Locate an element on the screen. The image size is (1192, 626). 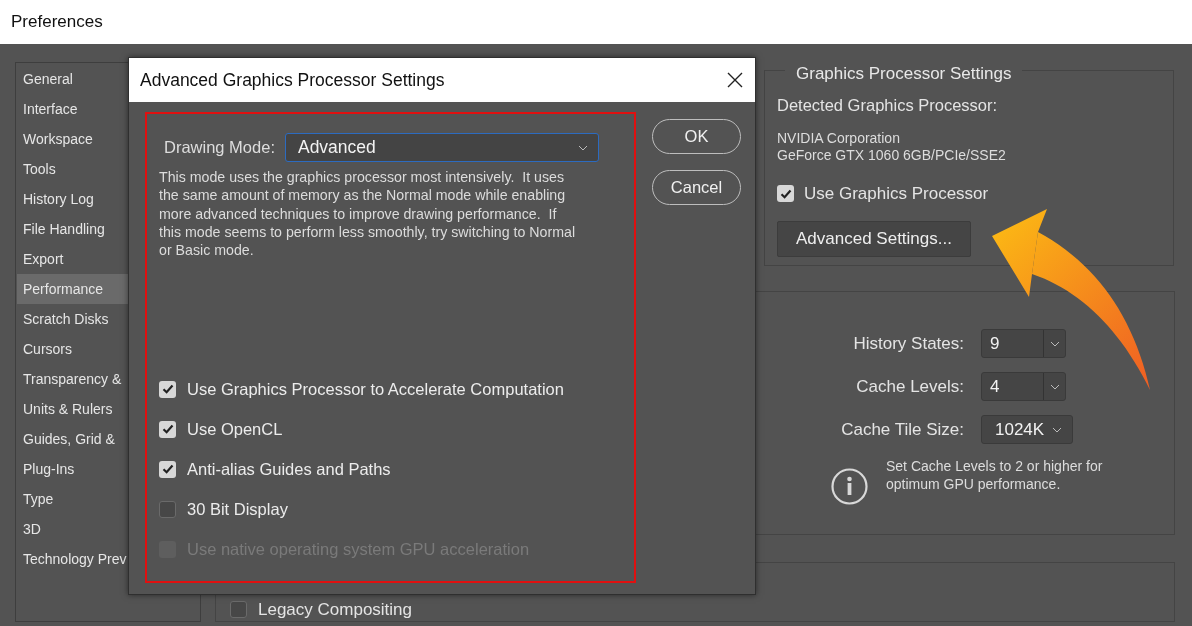
checkbox-label: 30 Bit Display is located at coordinates (237, 510).